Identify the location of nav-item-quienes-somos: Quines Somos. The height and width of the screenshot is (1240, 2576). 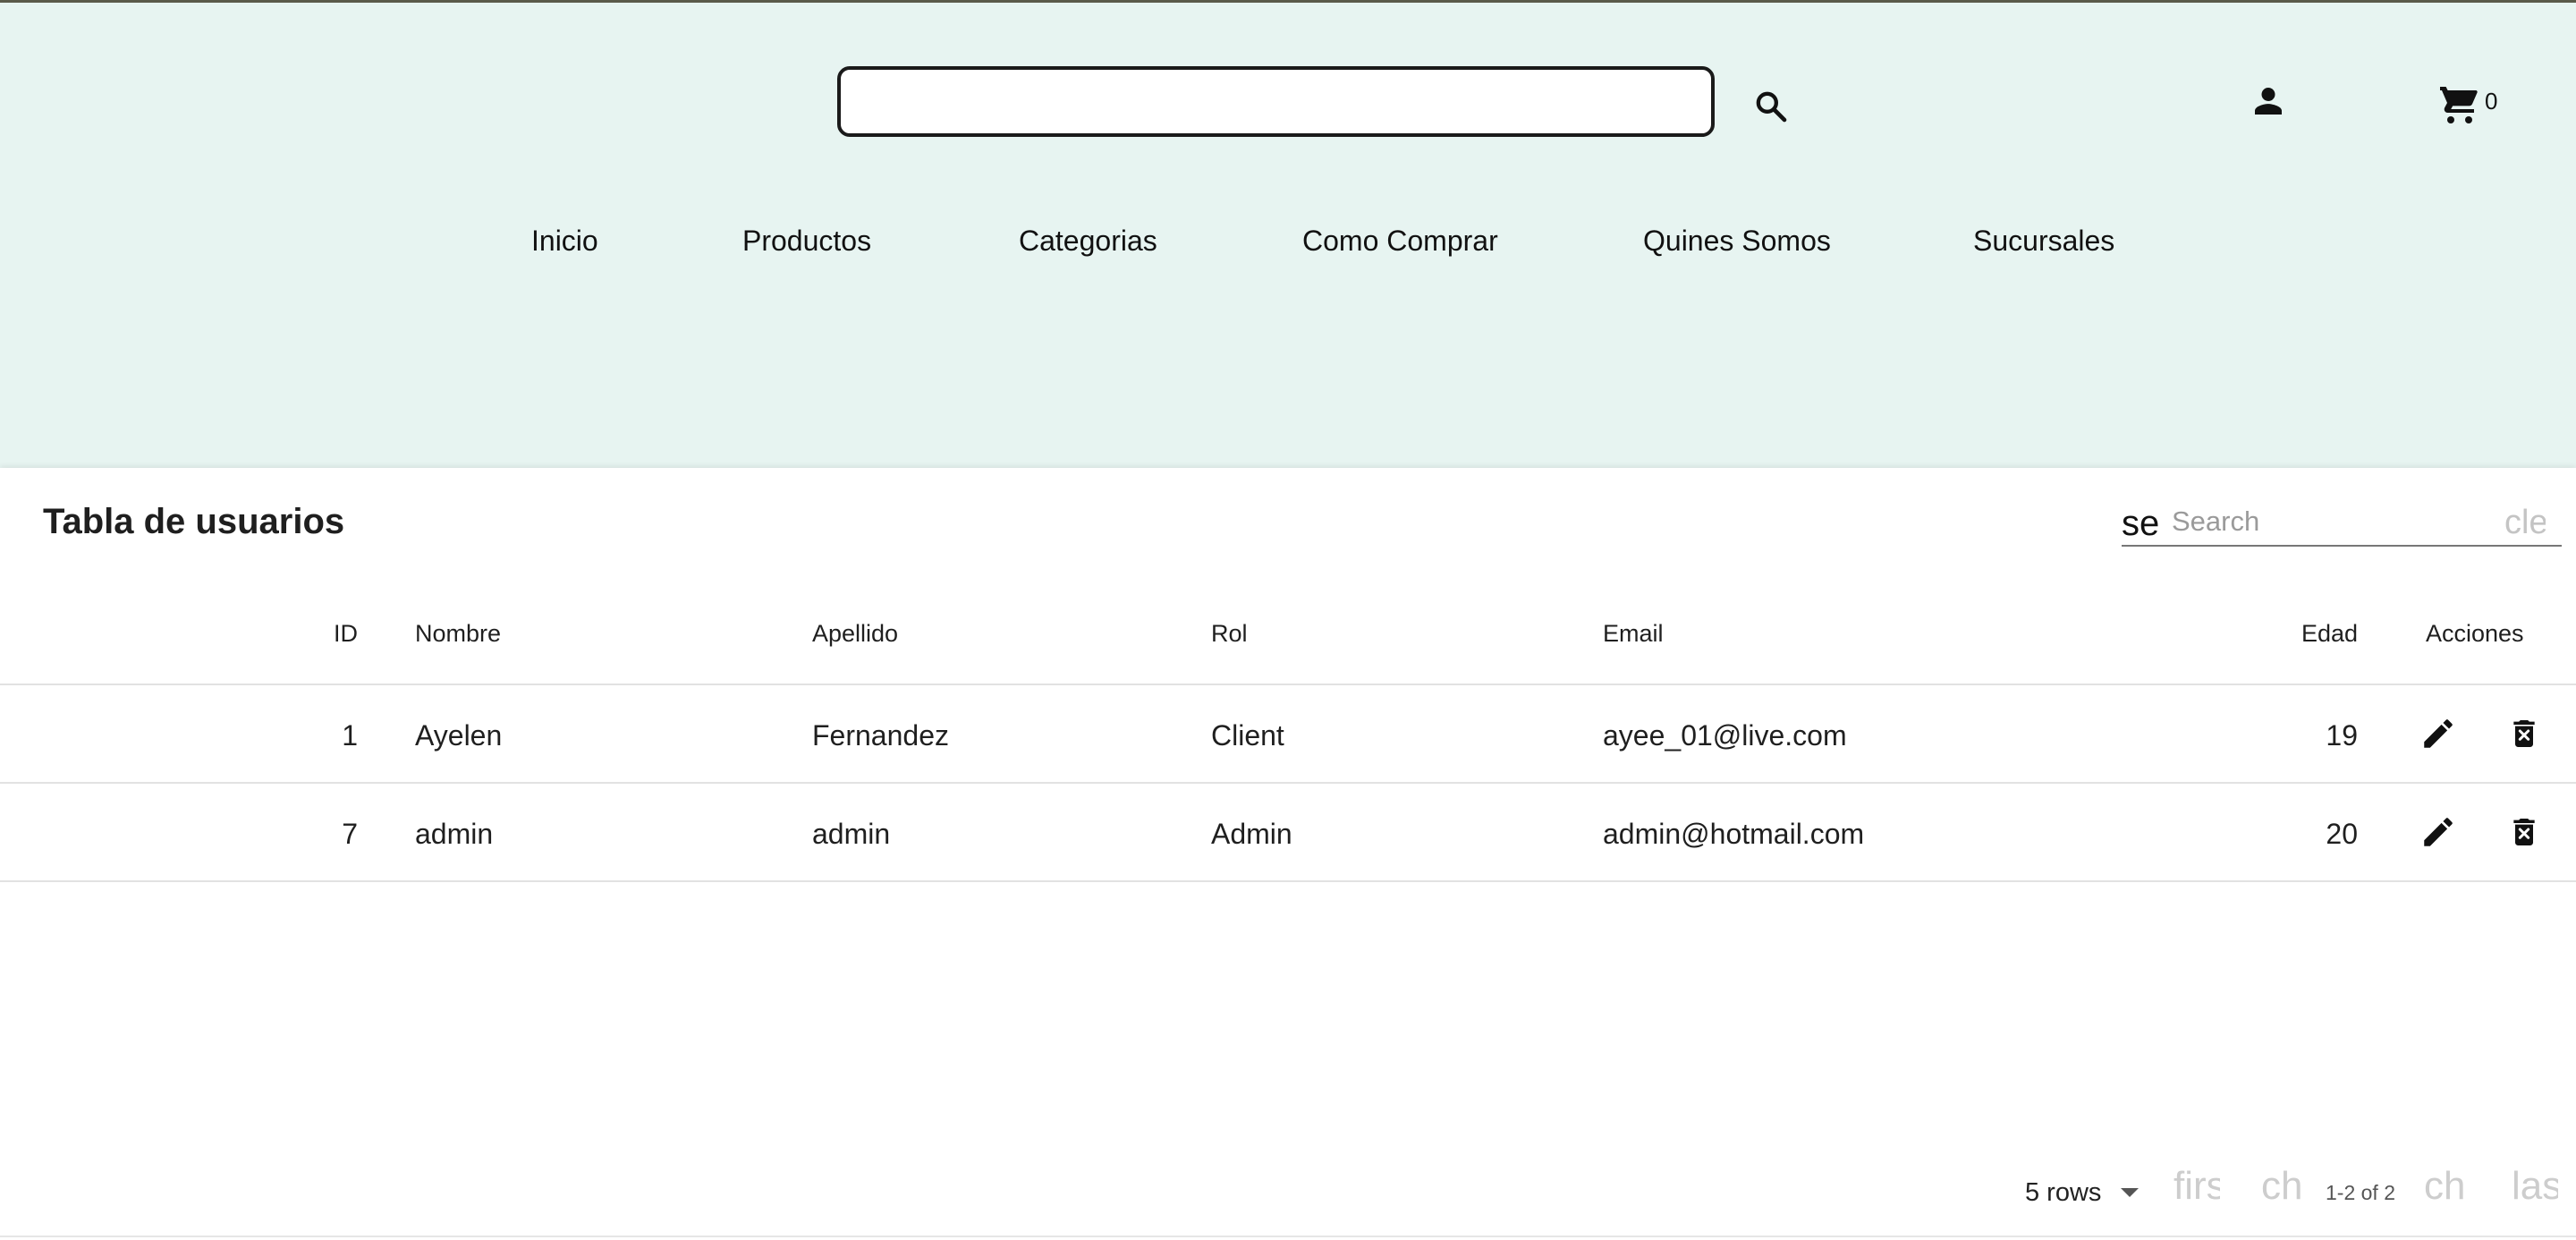
(1737, 242).